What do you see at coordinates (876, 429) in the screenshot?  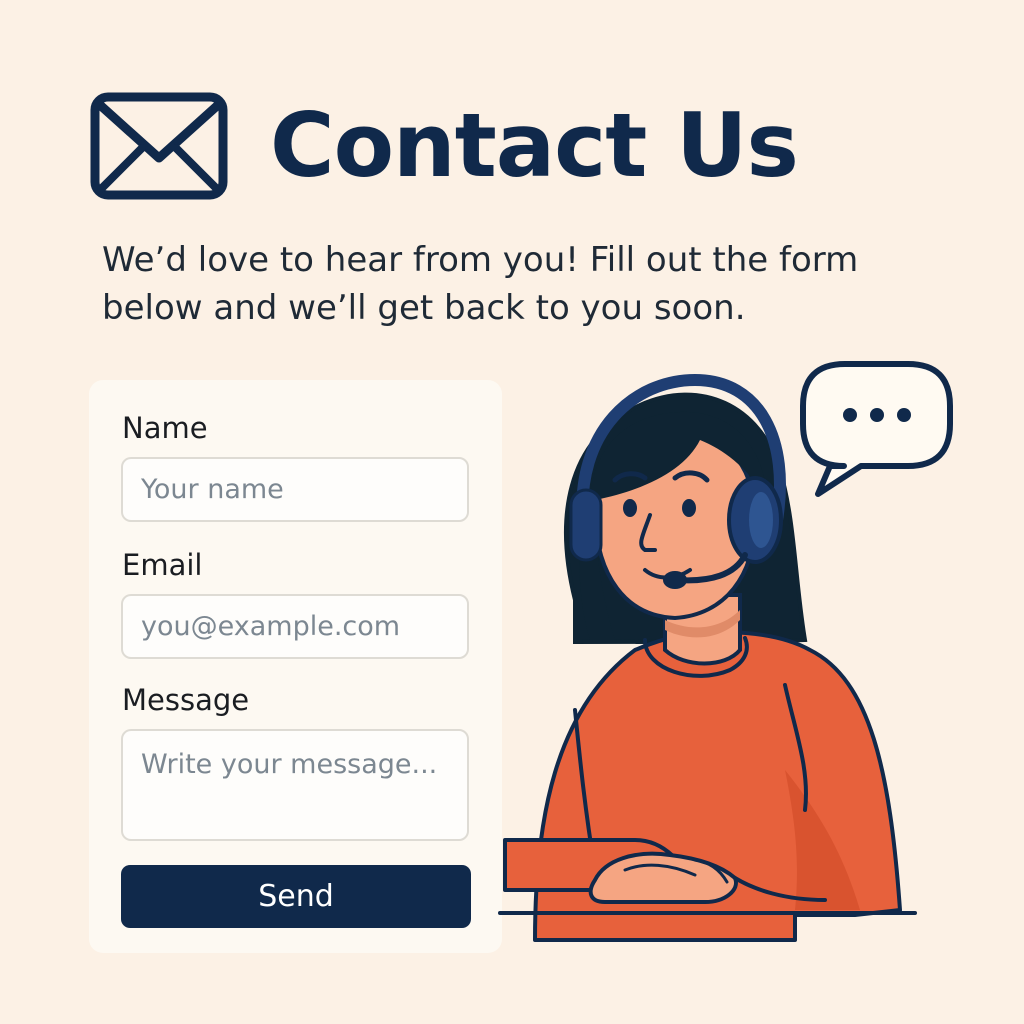 I see `speech-bubble-ellipsis-icon` at bounding box center [876, 429].